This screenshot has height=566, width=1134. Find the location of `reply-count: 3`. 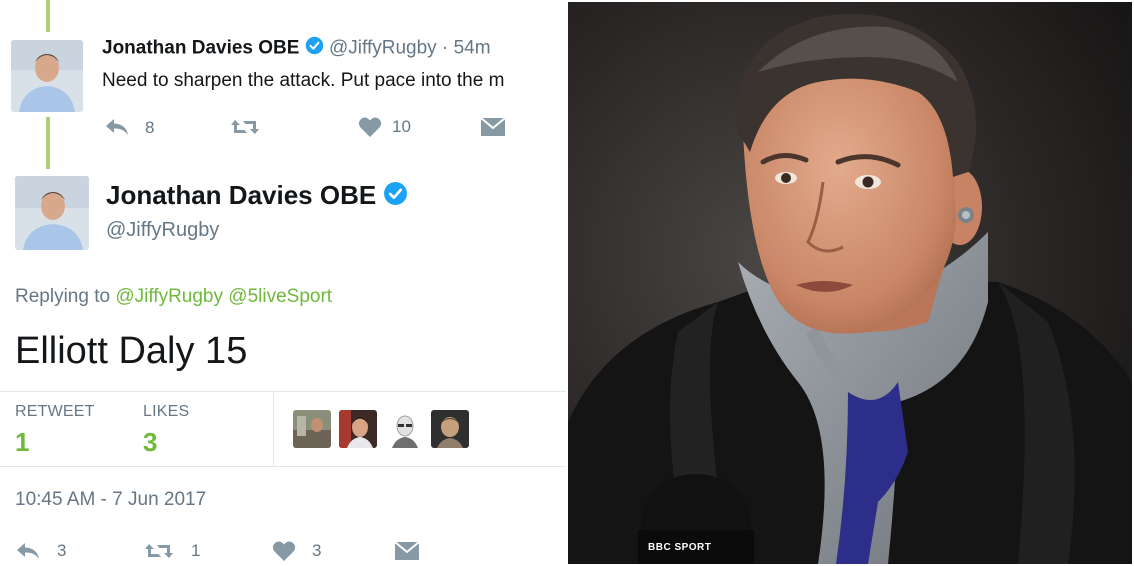

reply-count: 3 is located at coordinates (62, 550).